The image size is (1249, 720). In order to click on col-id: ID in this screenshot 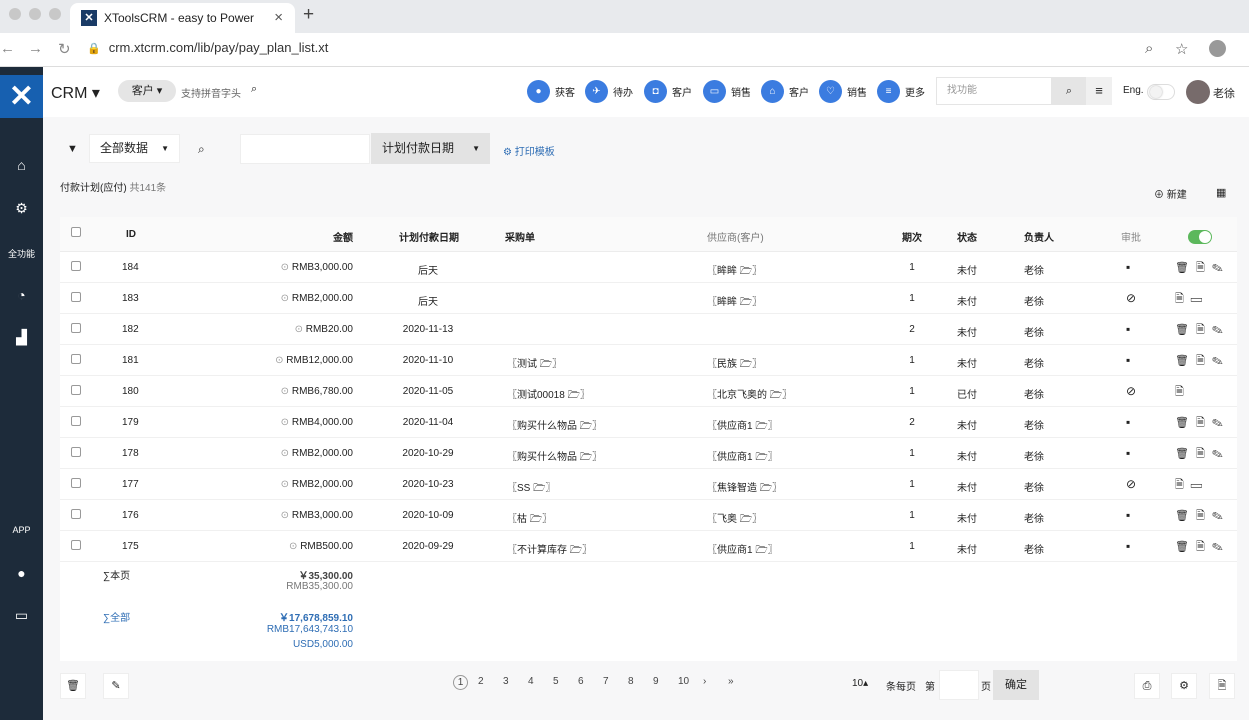, I will do `click(131, 234)`.